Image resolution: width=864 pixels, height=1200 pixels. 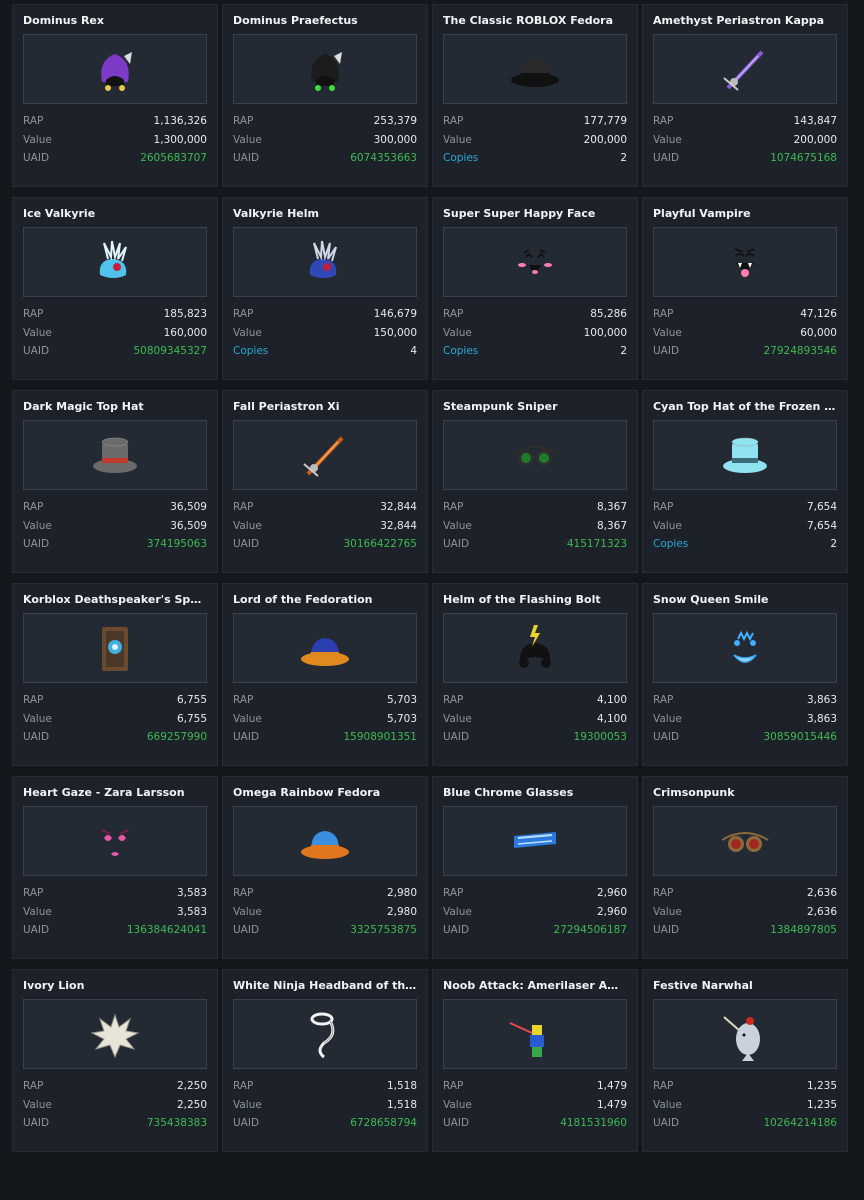 What do you see at coordinates (803, 930) in the screenshot?
I see `uaid-value: 1384897805` at bounding box center [803, 930].